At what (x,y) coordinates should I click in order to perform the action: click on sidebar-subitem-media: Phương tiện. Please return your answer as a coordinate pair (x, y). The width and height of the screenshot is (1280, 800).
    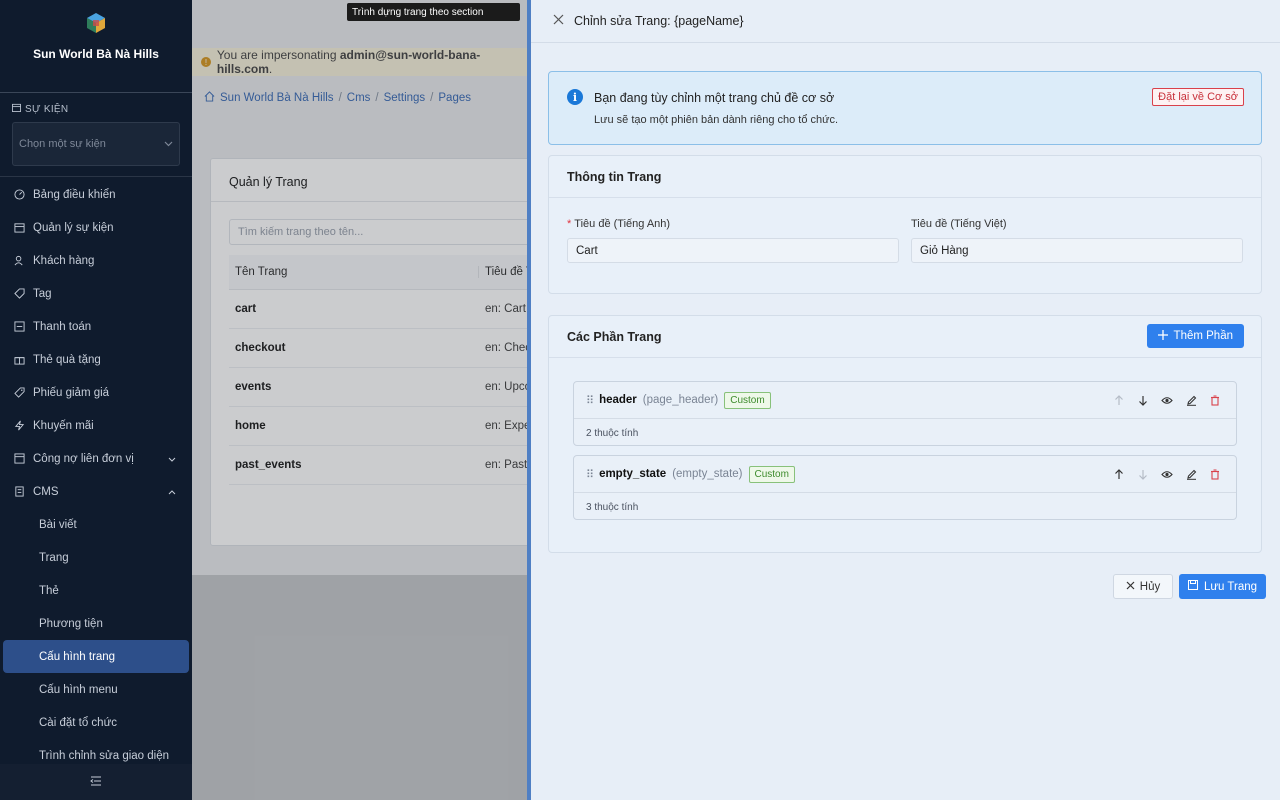
    Looking at the image, I should click on (96, 623).